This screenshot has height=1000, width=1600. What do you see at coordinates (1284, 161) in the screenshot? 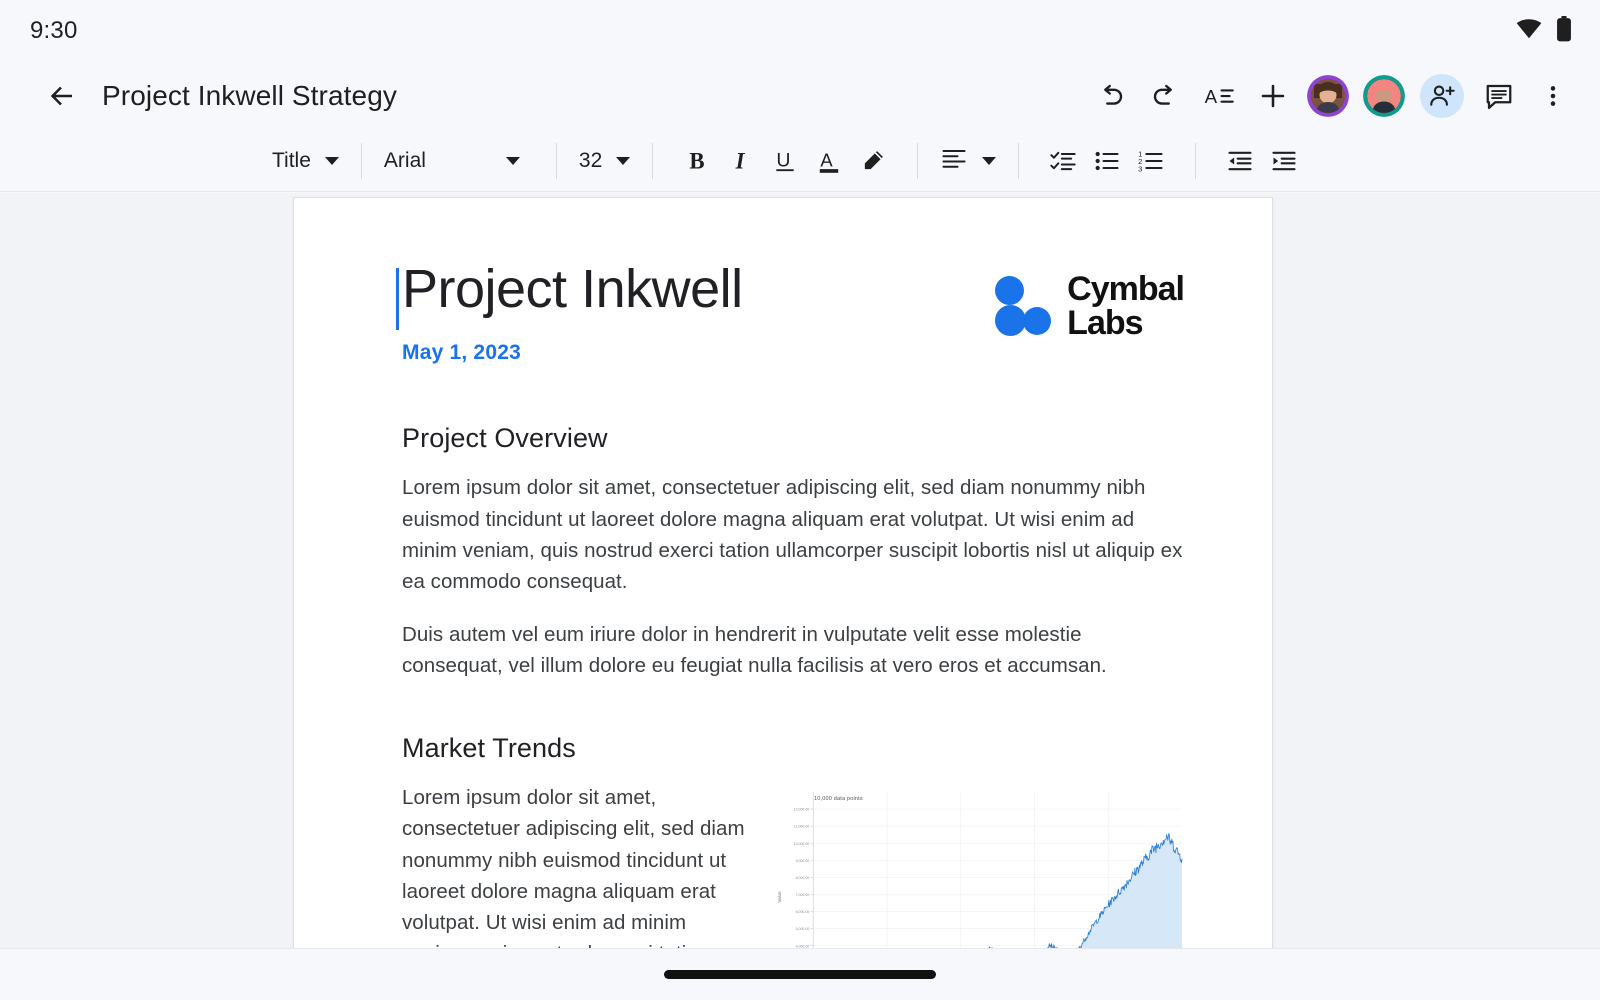
I see `increase-indent-button` at bounding box center [1284, 161].